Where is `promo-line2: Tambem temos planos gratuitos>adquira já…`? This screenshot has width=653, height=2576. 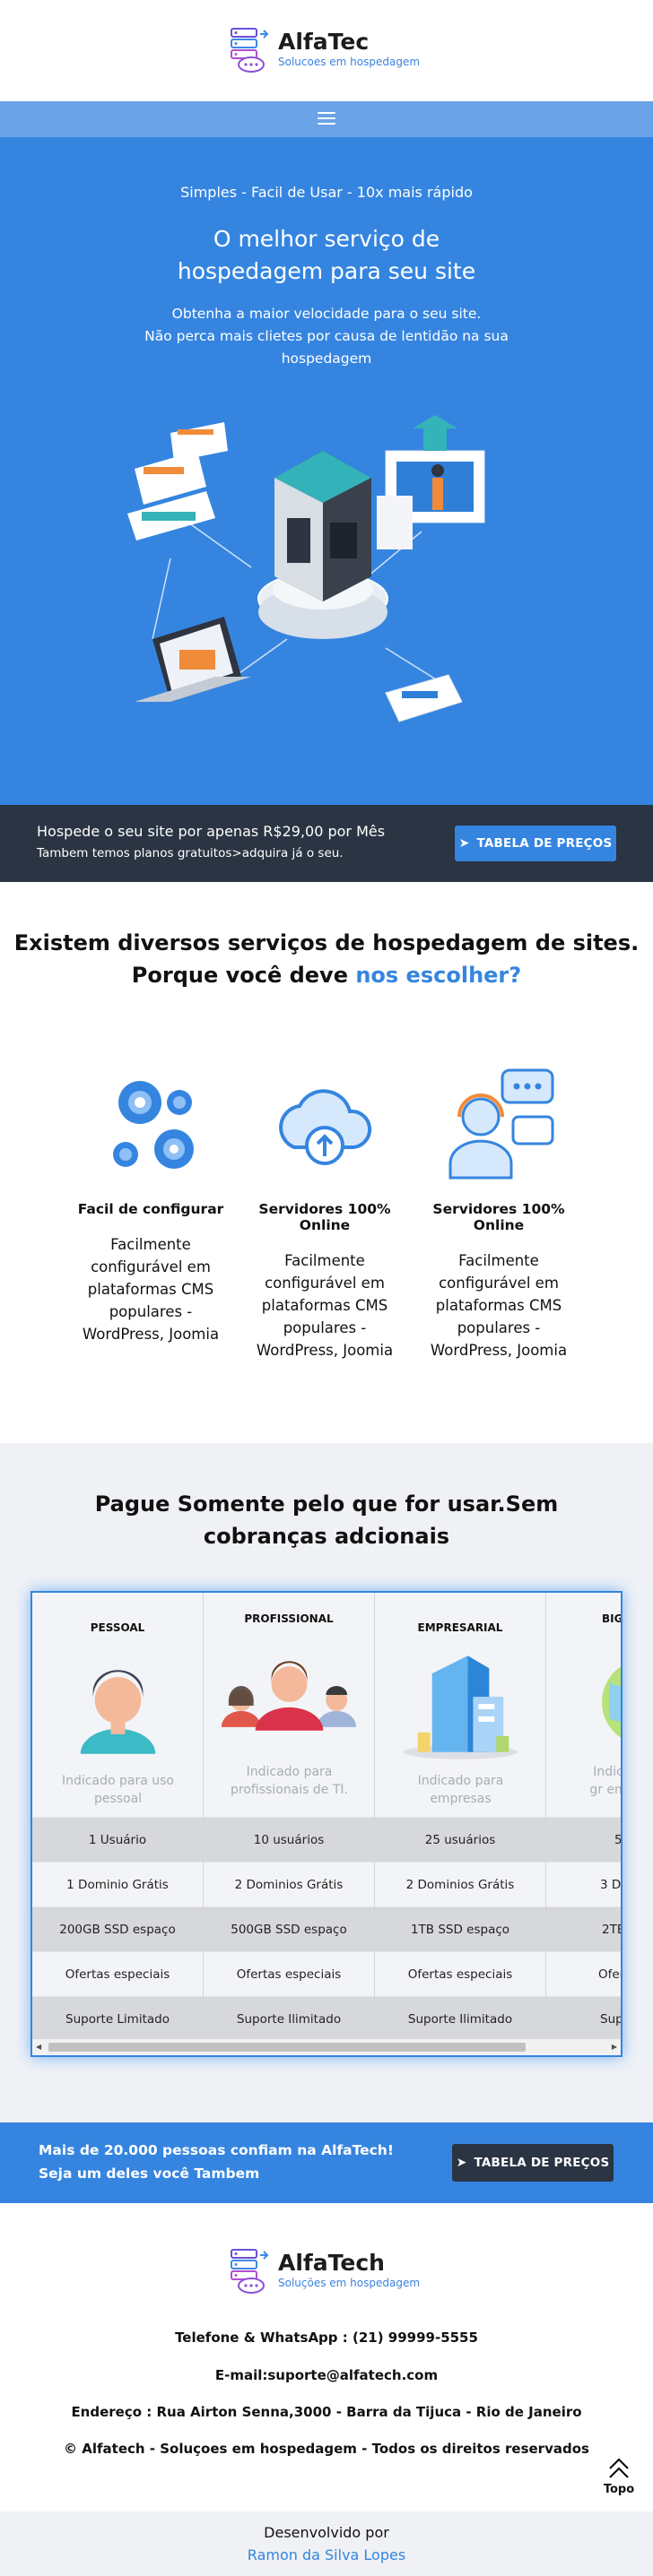
promo-line2: Tambem temos planos gratuitos>adquira já… is located at coordinates (190, 853).